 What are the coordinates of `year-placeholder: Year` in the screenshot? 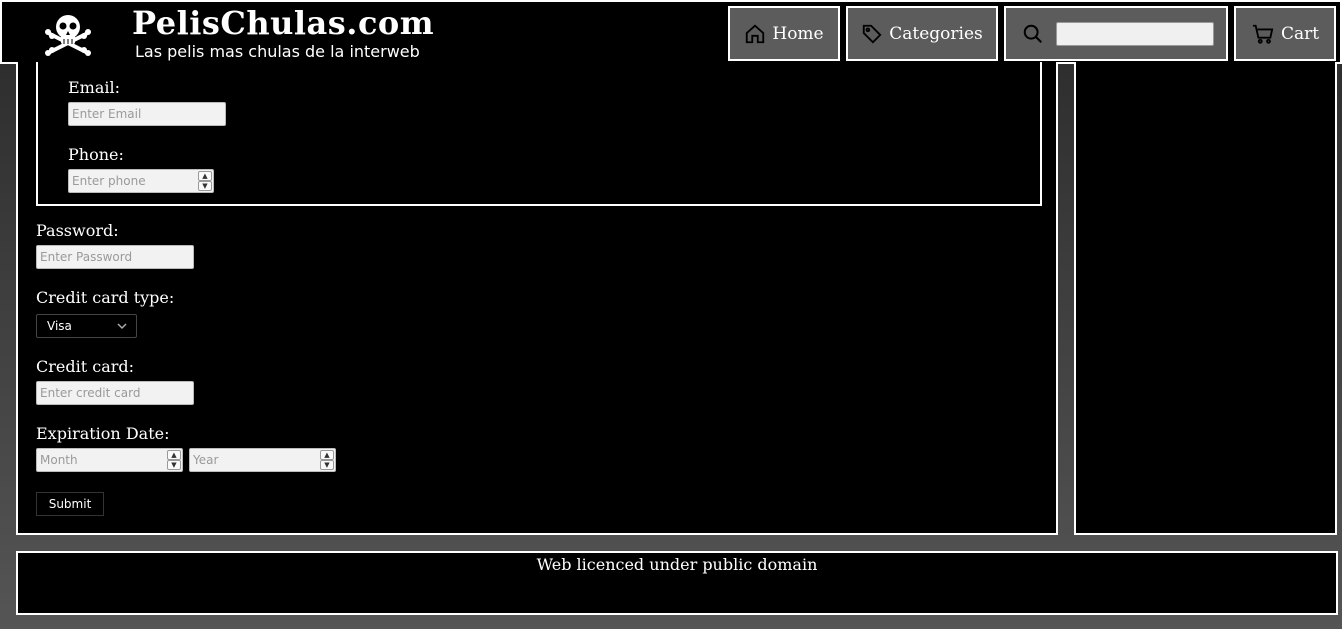 It's located at (206, 460).